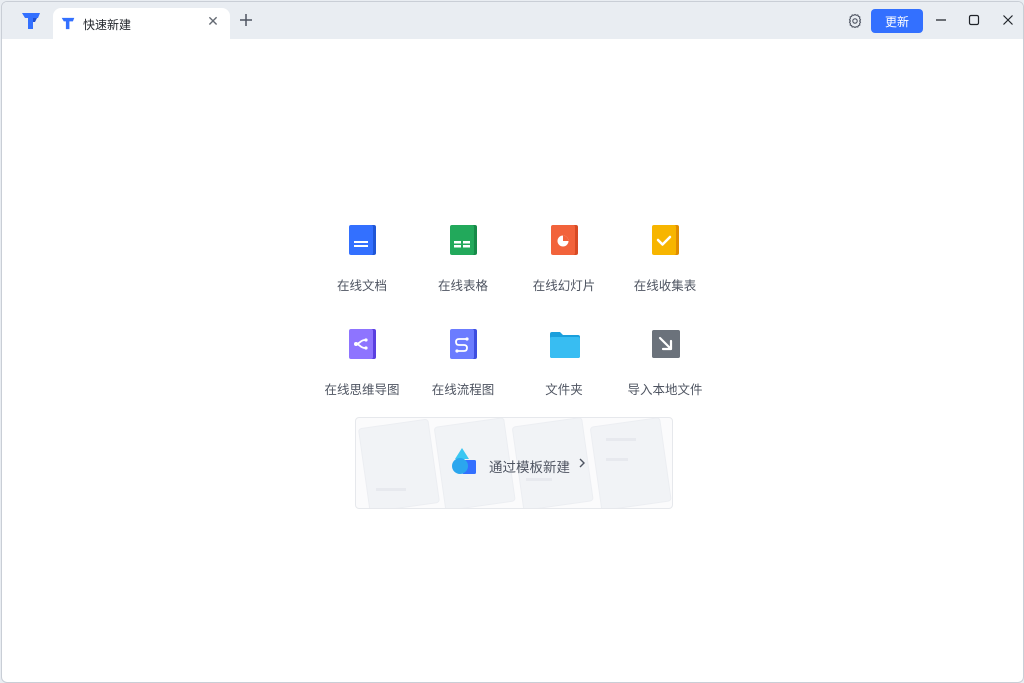 This screenshot has width=1024, height=683. What do you see at coordinates (463, 240) in the screenshot?
I see `sheet-icon` at bounding box center [463, 240].